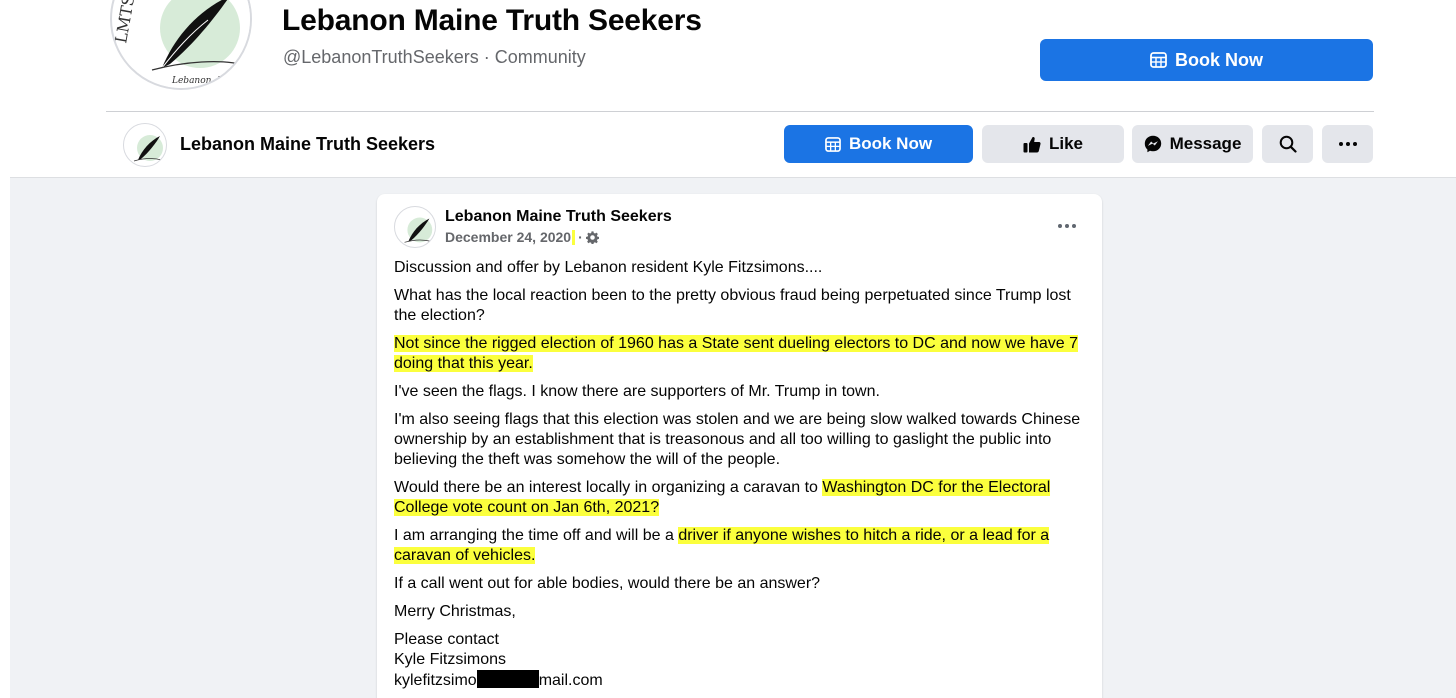 This screenshot has width=1456, height=698. I want to click on post-author: Lebanon Maine Truth Seekers, so click(558, 217).